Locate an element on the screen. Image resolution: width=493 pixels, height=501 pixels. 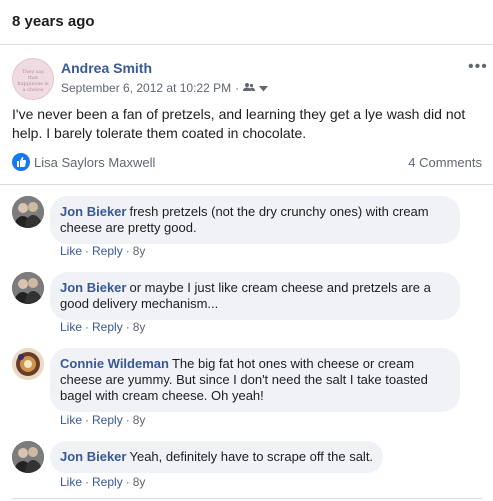
reactions-row: Lisa Saylors Maxwell 4 Comments is located at coordinates (247, 163).